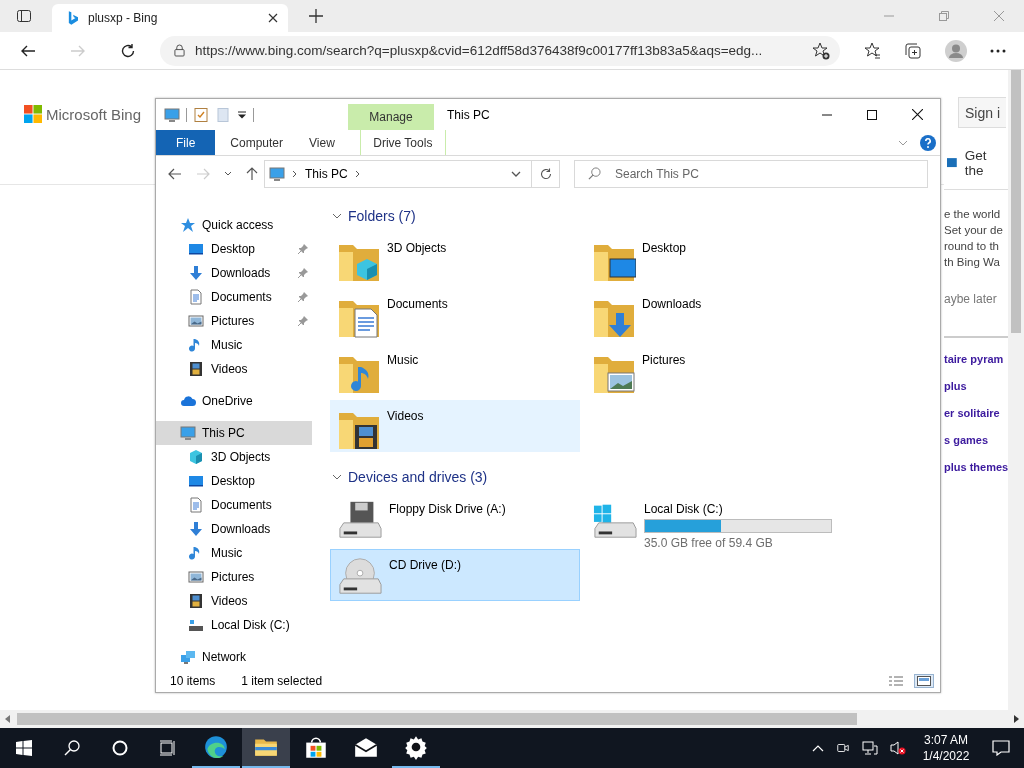  Describe the element at coordinates (1016, 719) in the screenshot. I see `scroll-right-icon` at that location.